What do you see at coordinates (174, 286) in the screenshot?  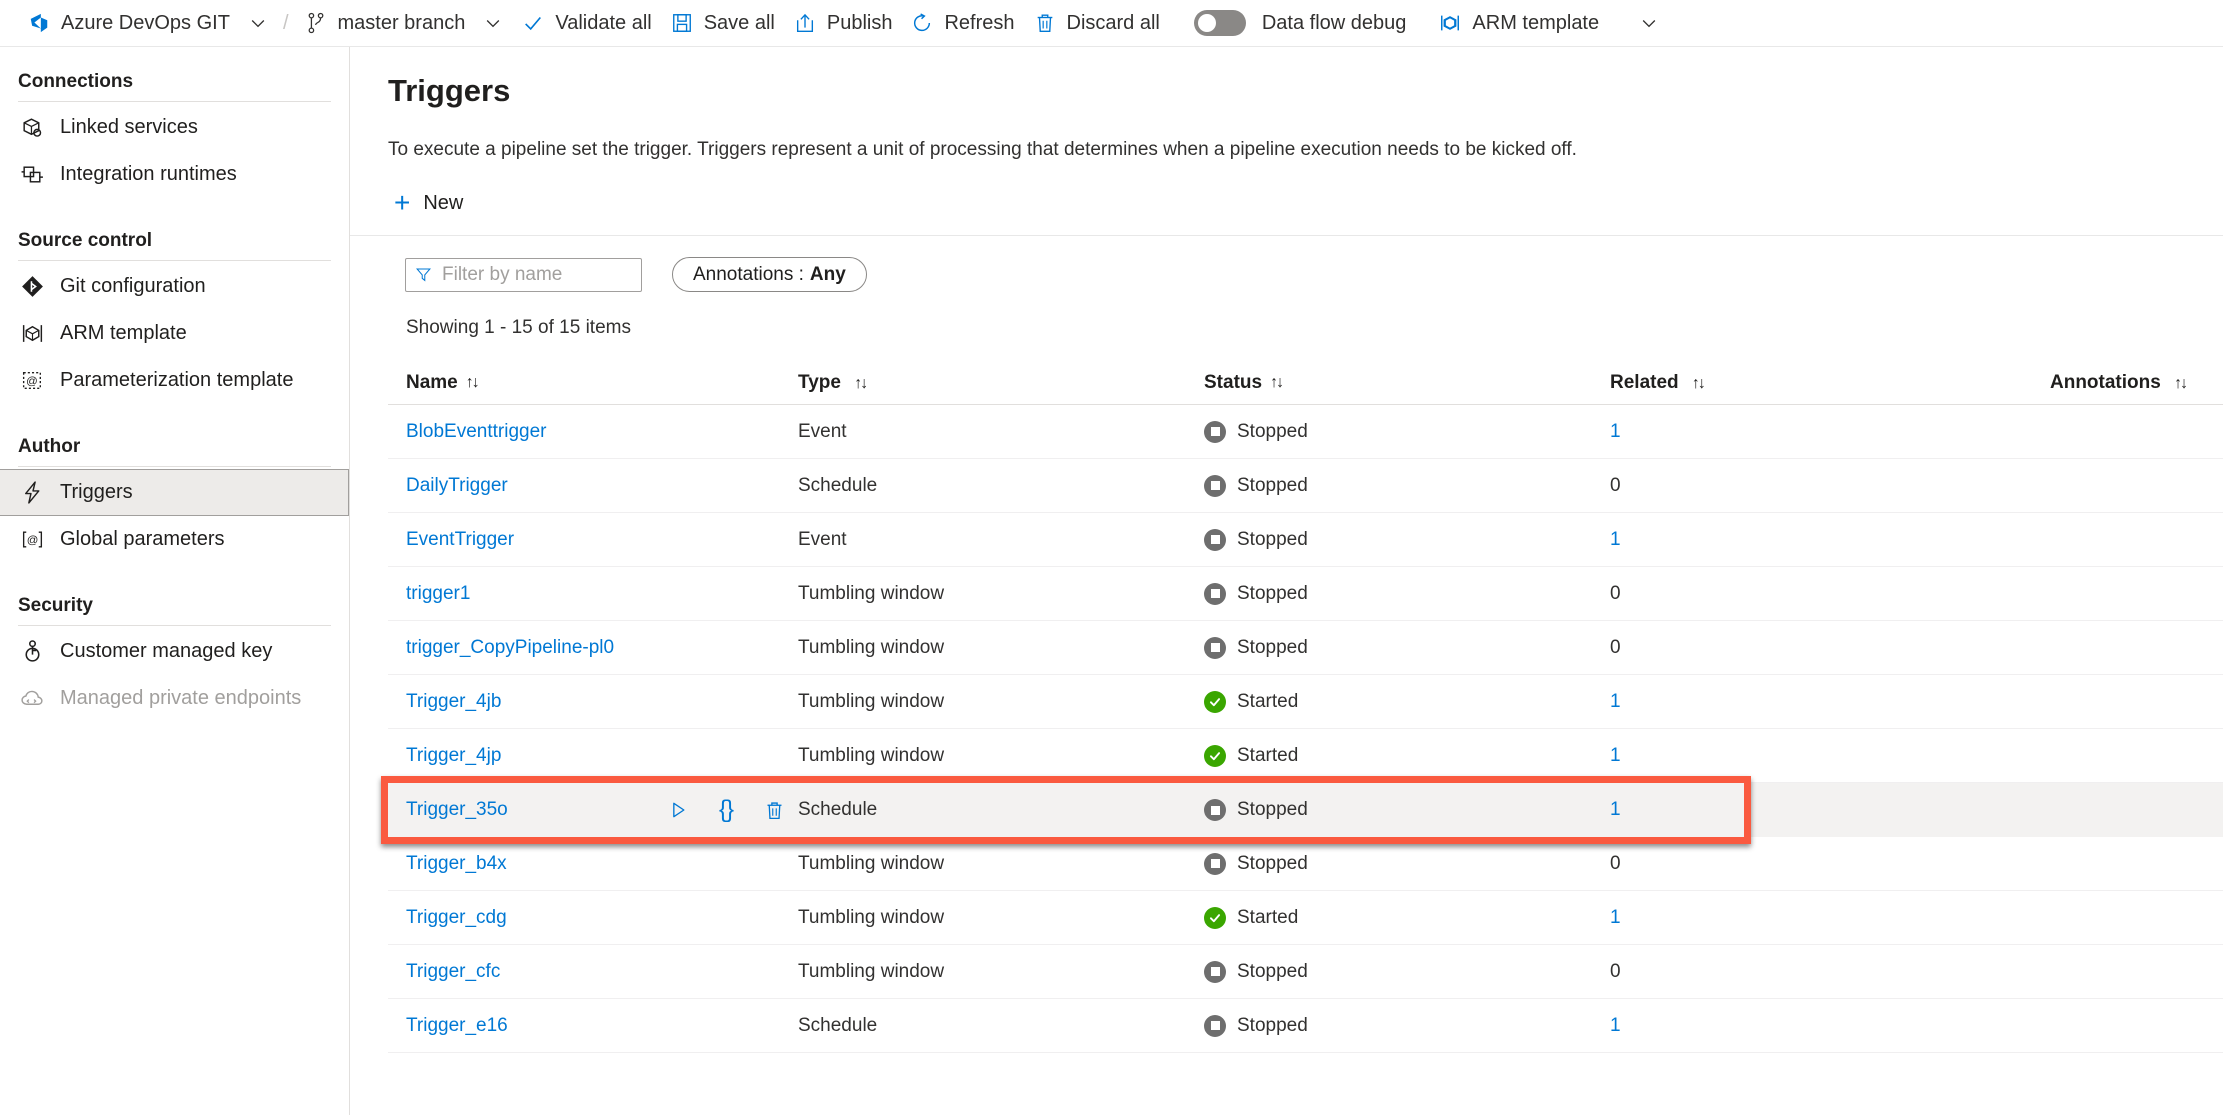 I see `sidebar-item-git-configuration: Git configuration` at bounding box center [174, 286].